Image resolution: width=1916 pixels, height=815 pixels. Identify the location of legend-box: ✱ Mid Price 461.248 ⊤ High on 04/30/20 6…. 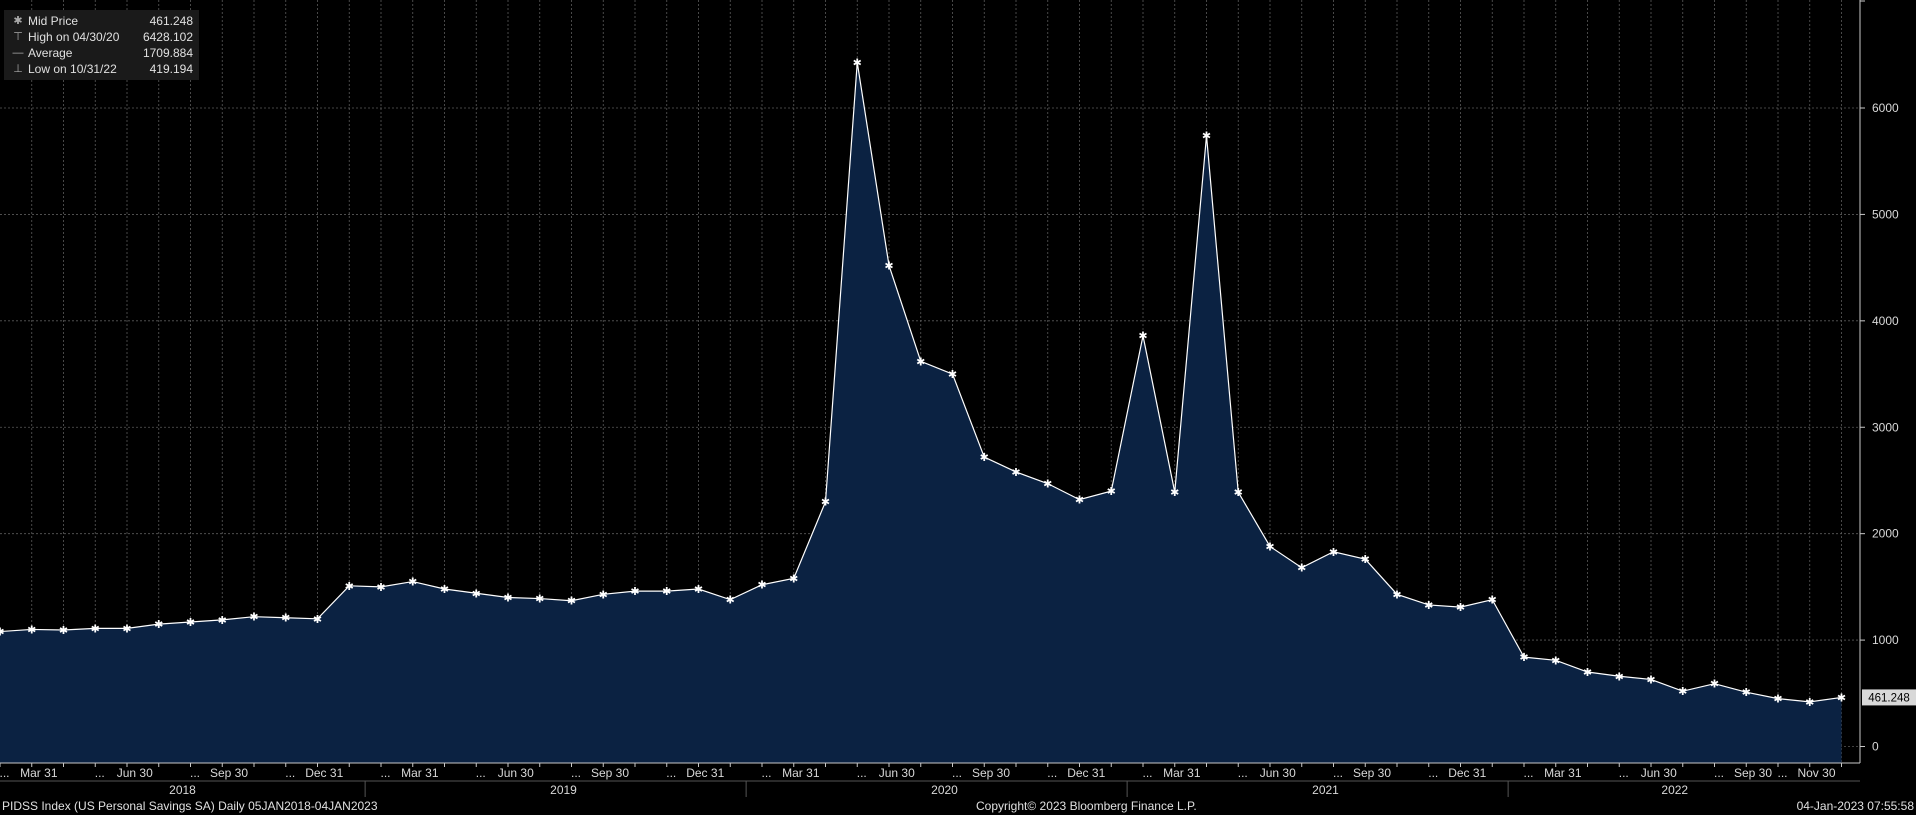
(101, 45).